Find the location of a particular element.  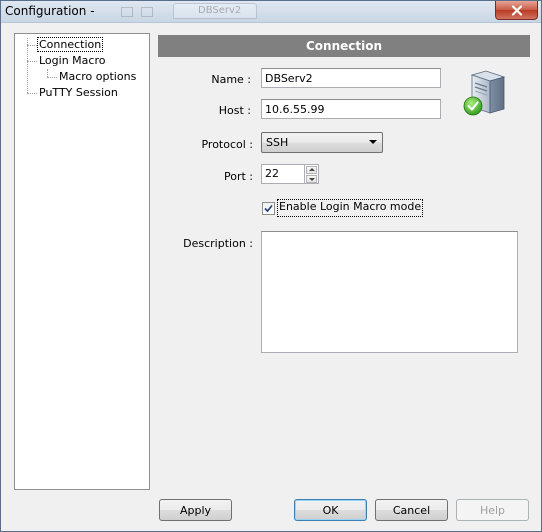

section-header: Connection is located at coordinates (344, 46).